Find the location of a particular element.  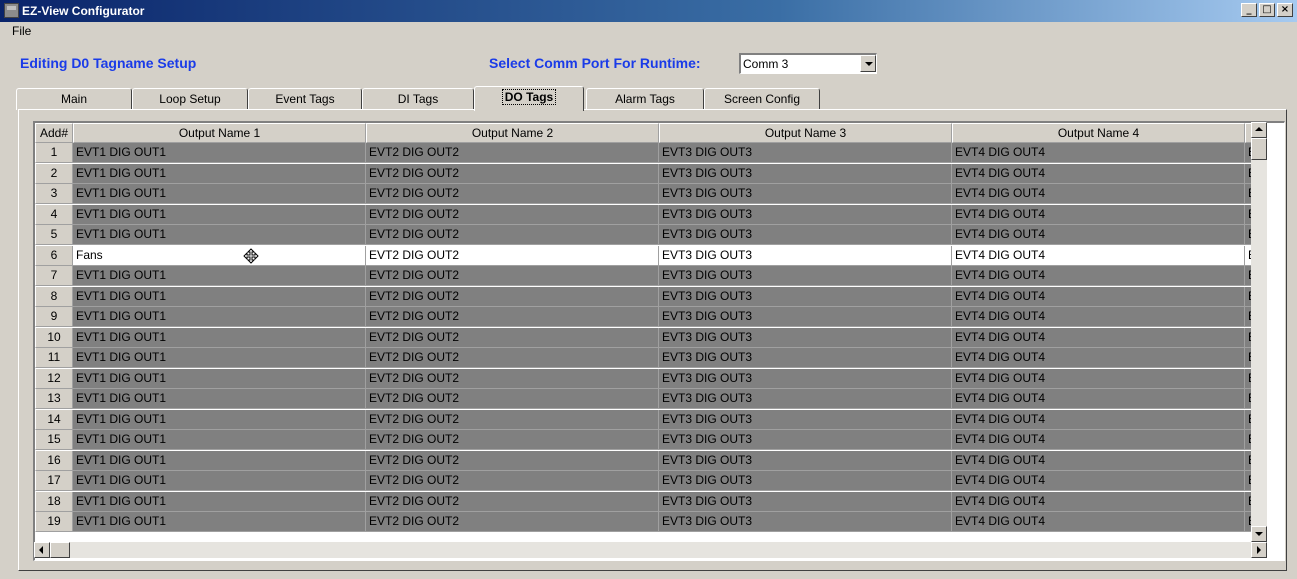

row-number: 15 is located at coordinates (54, 440).